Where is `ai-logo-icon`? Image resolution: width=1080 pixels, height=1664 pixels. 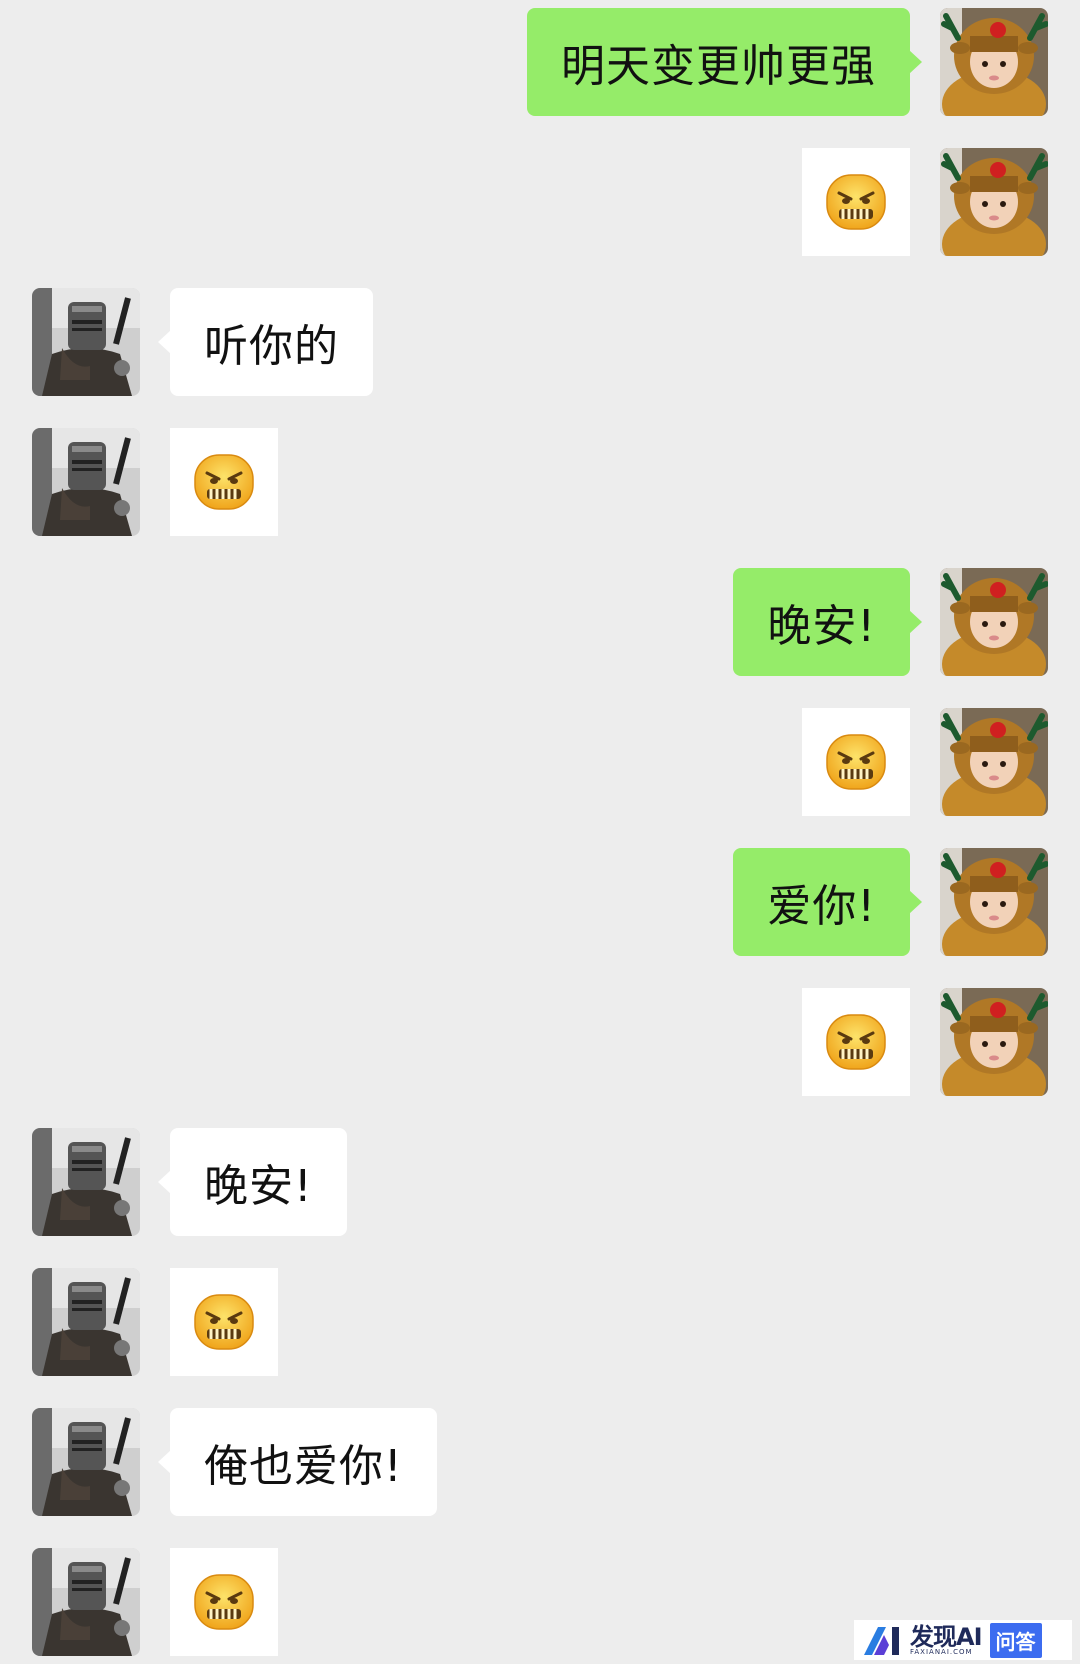
ai-logo-icon is located at coordinates (881, 1641).